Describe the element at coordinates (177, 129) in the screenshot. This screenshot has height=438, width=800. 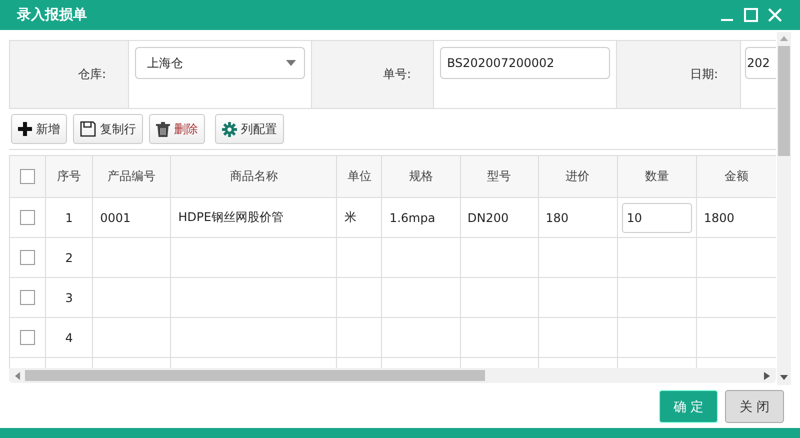
I see `delete-button: 删除` at that location.